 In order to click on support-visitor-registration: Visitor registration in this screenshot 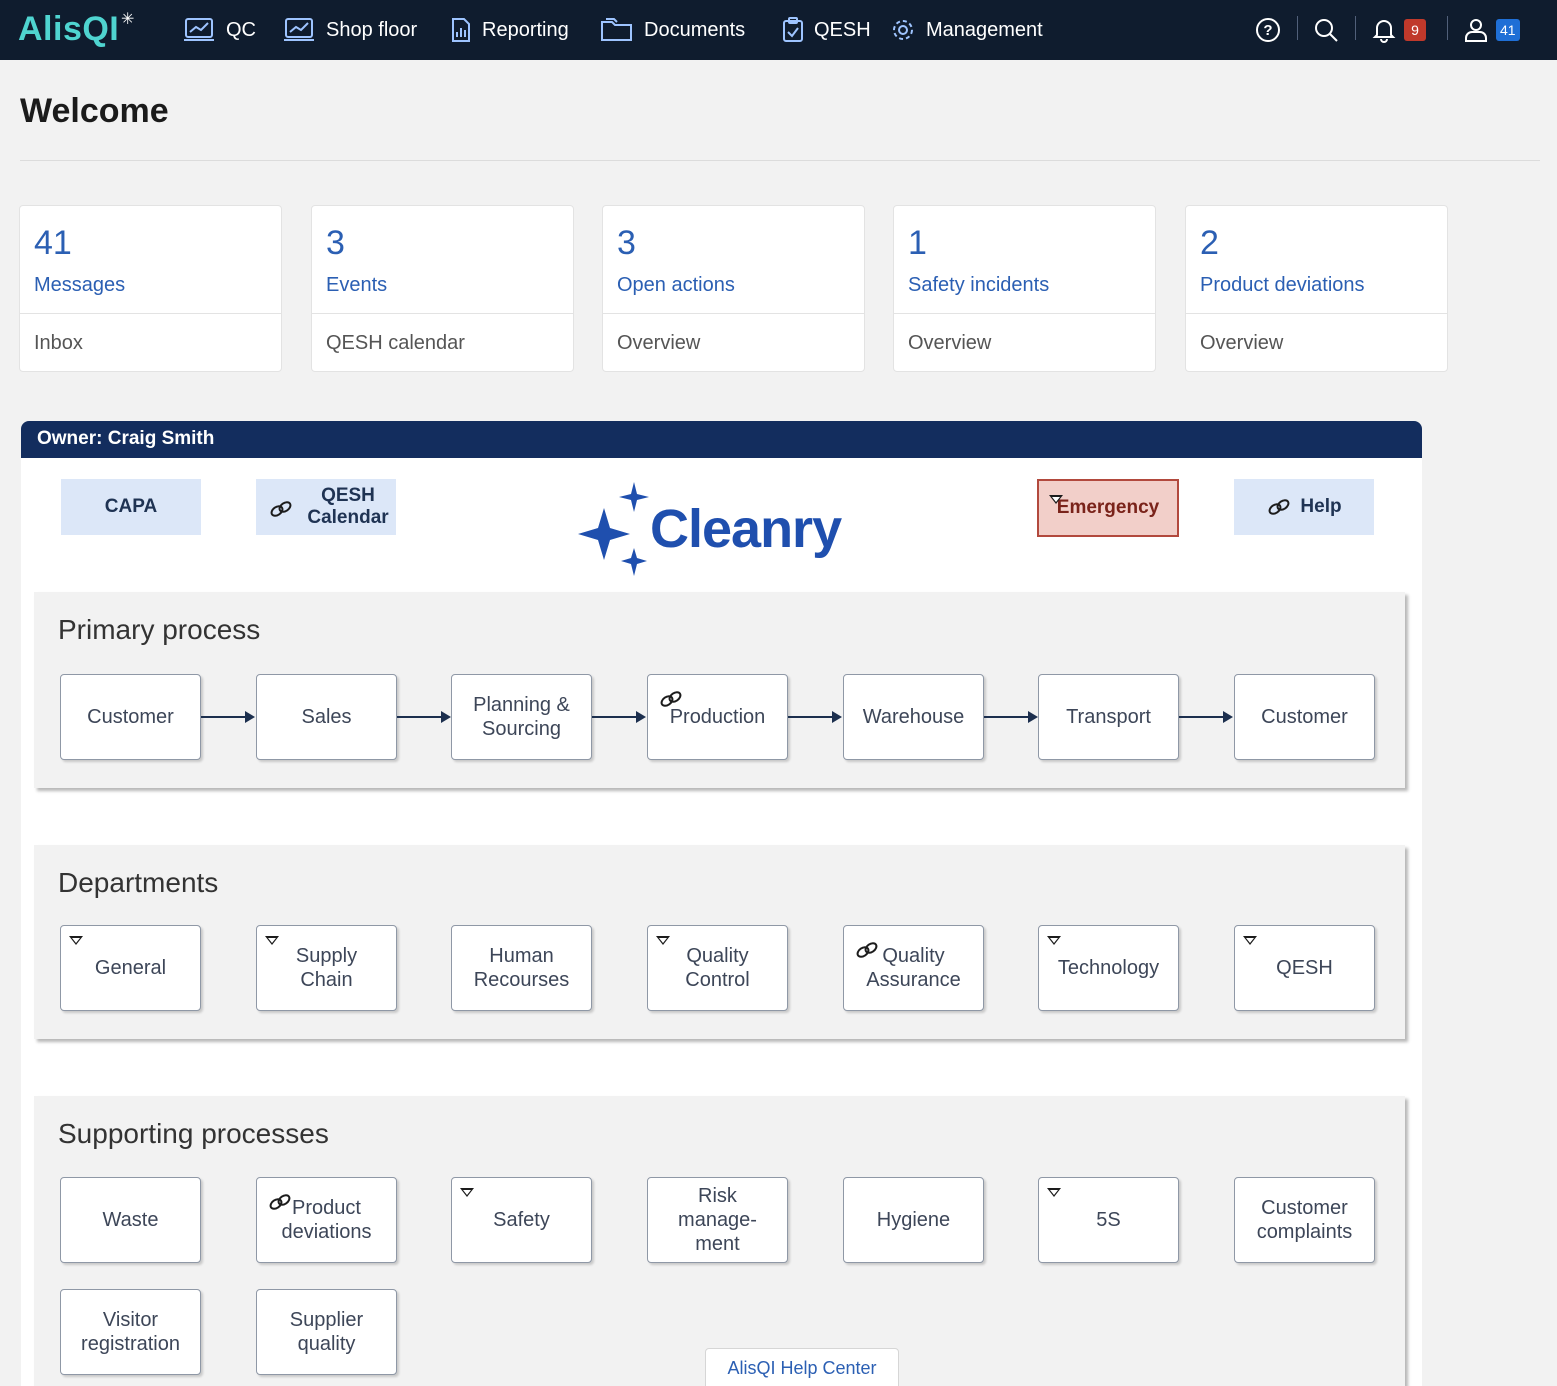, I will do `click(130, 1332)`.